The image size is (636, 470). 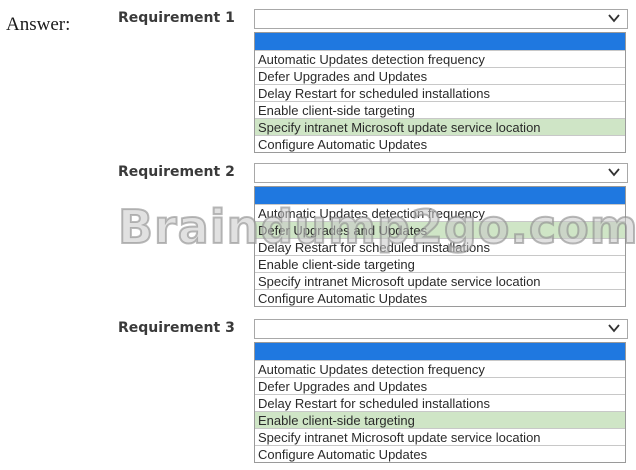 I want to click on requirement-3-select, so click(x=441, y=329).